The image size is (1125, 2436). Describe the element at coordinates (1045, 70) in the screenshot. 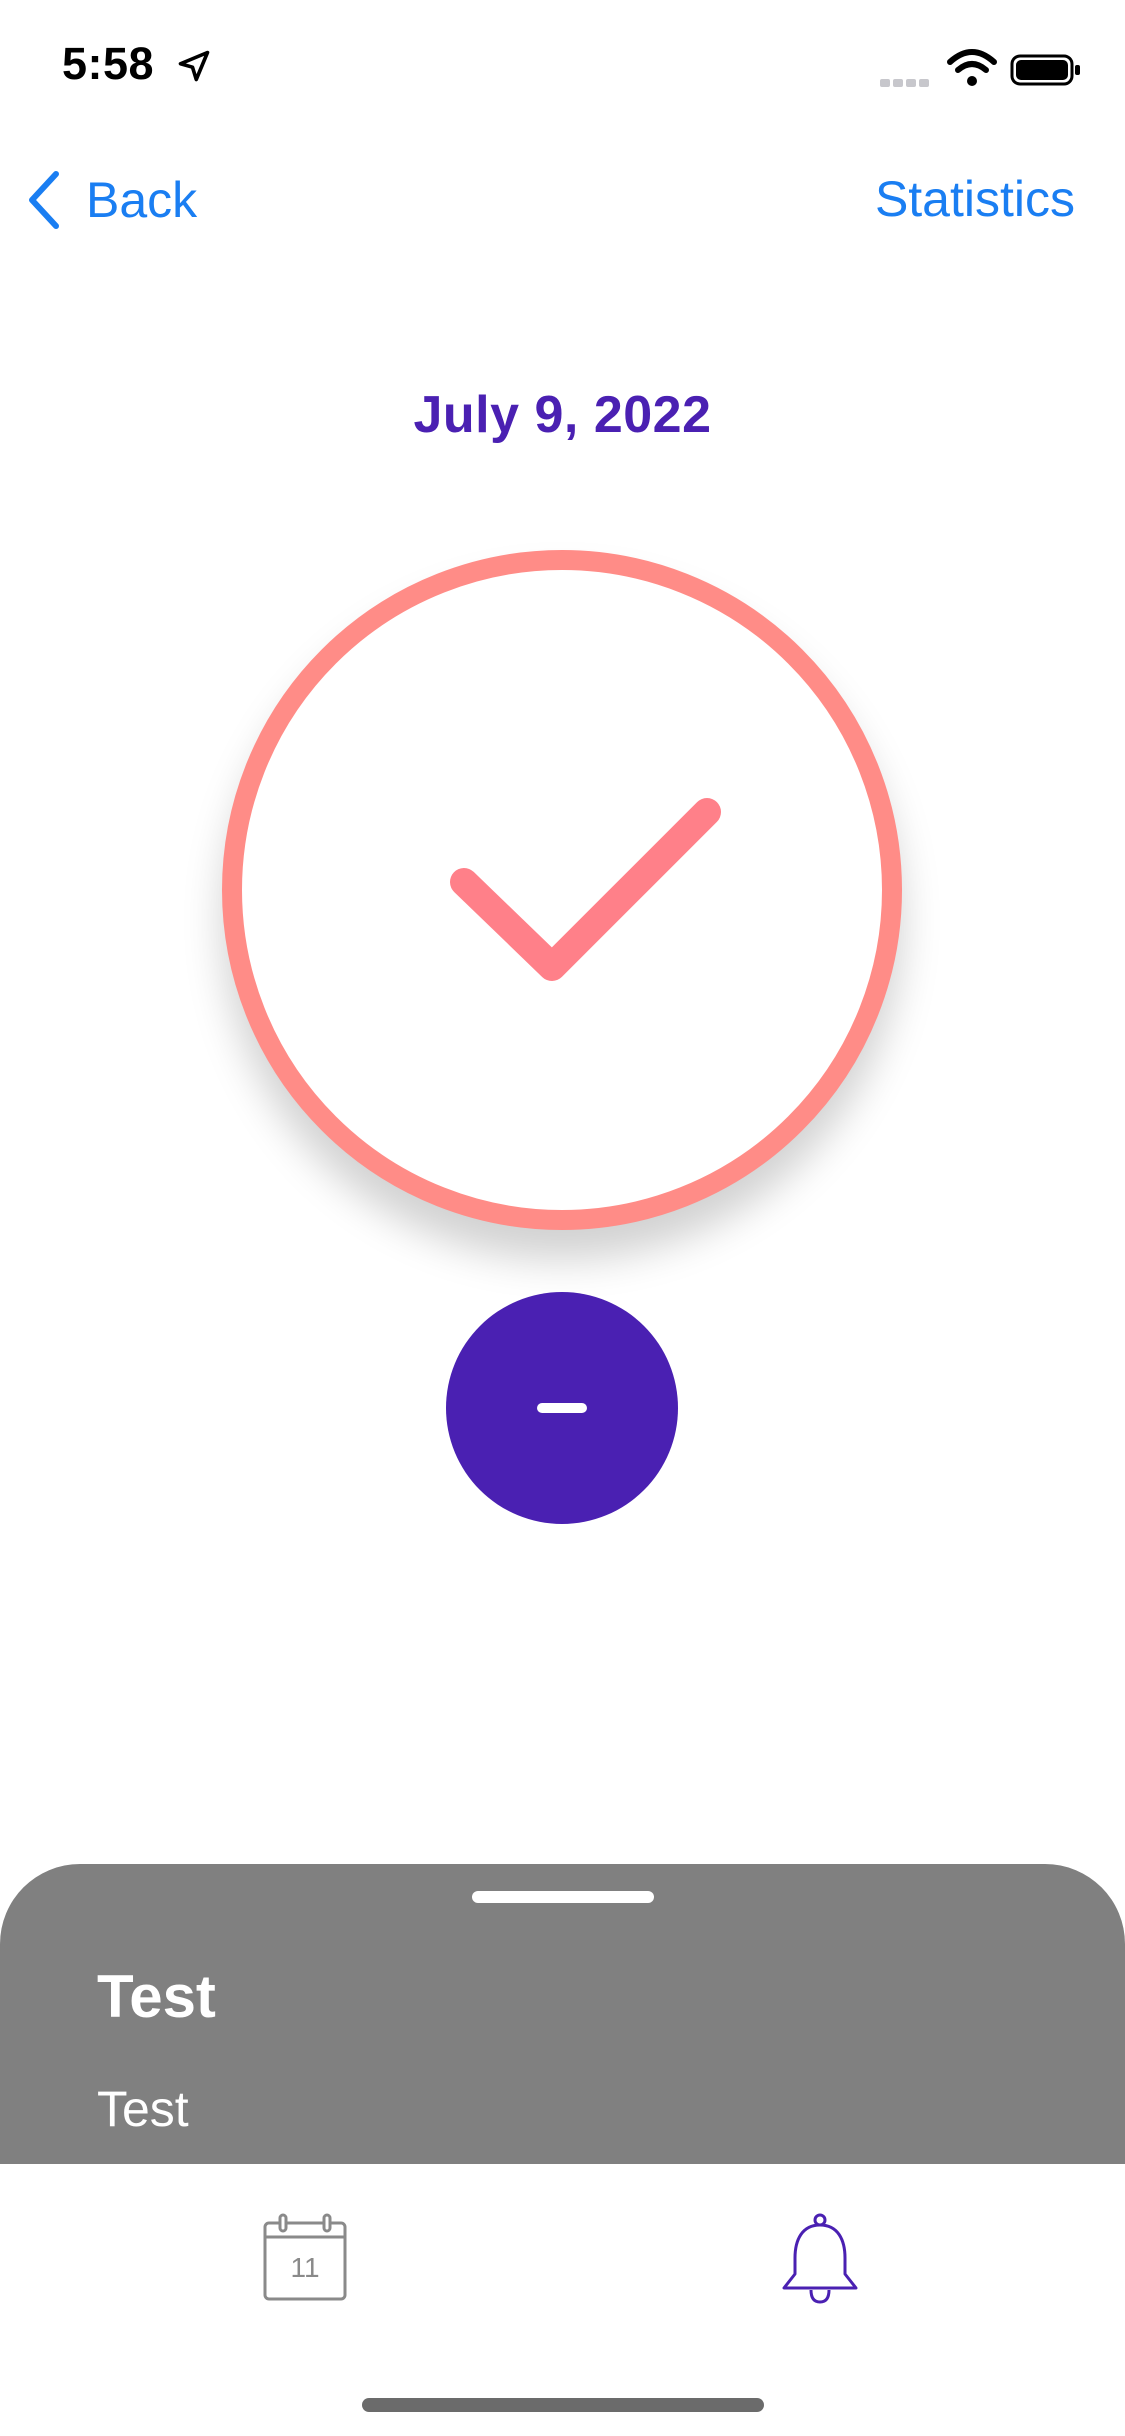

I see `battery-icon` at that location.